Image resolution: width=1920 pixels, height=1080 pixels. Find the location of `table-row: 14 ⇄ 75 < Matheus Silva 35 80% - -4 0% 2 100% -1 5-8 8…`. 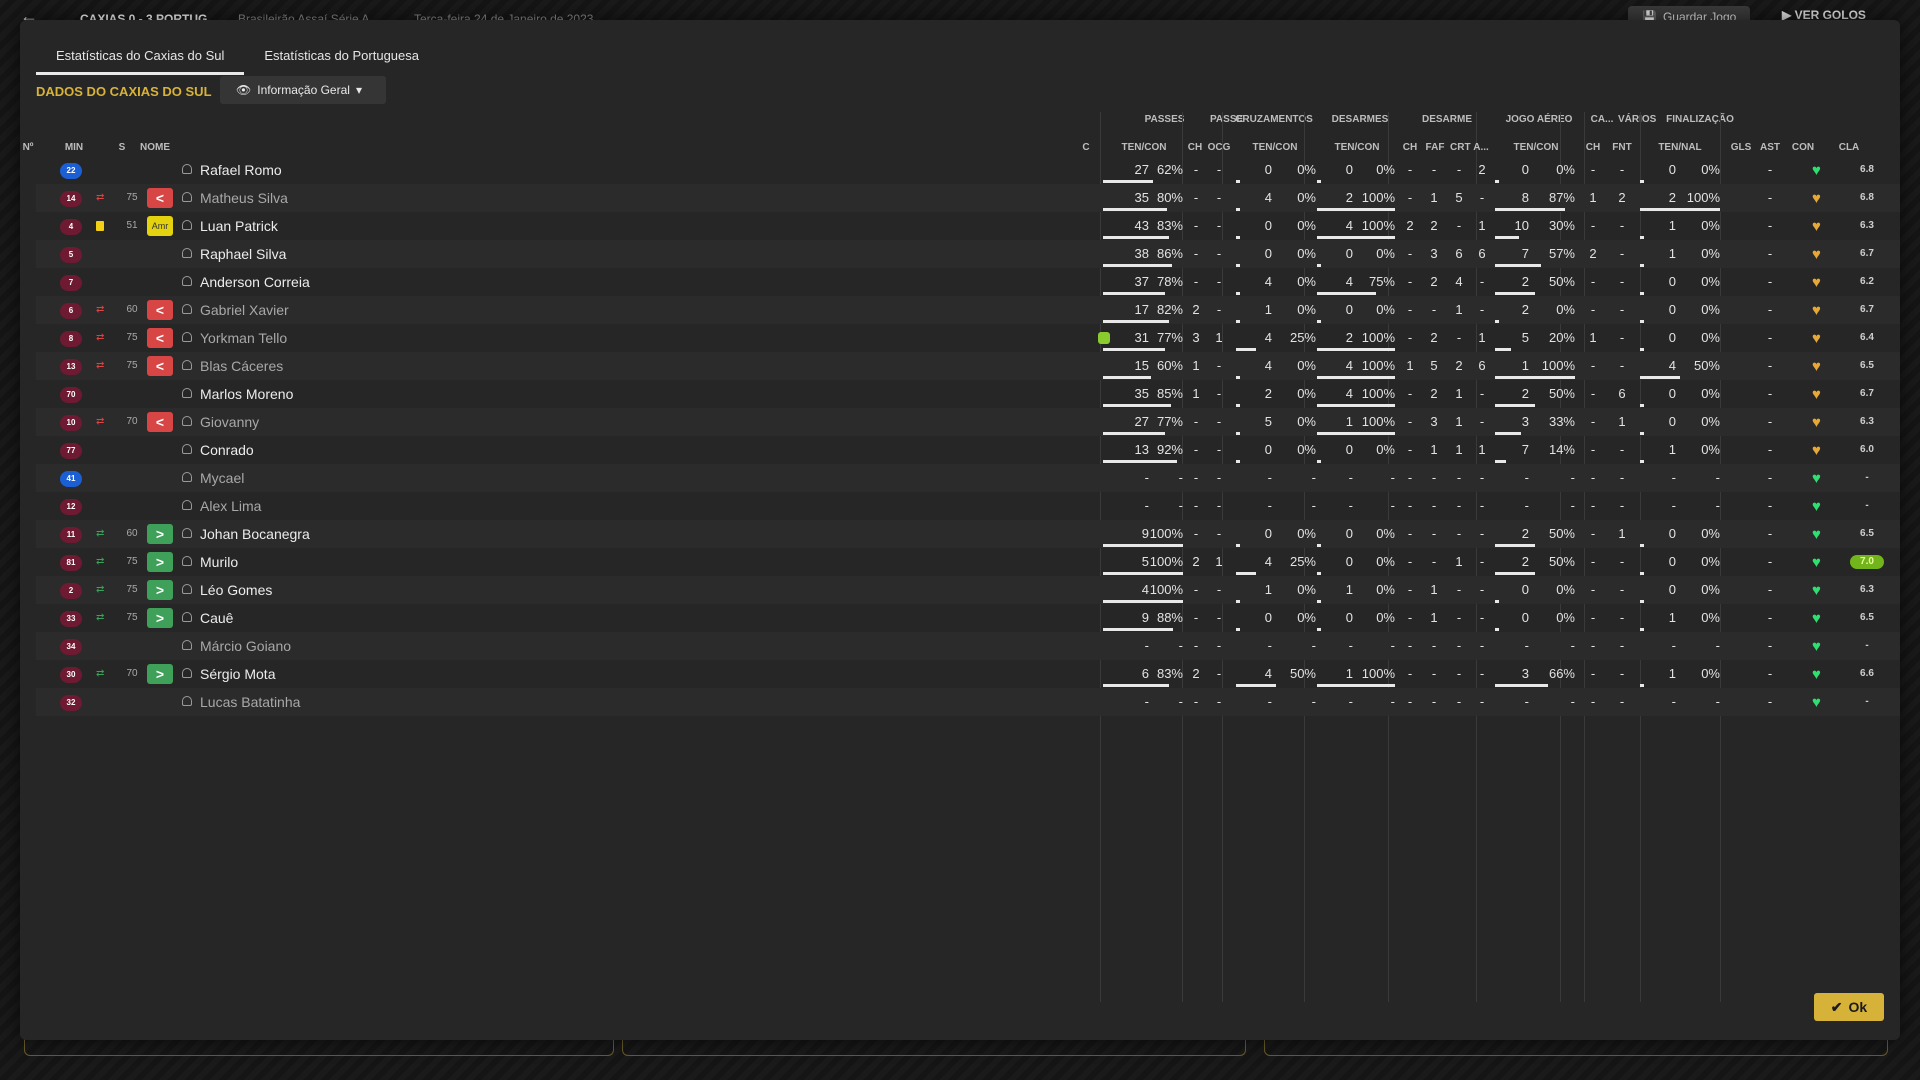

table-row: 14 ⇄ 75 < Matheus Silva 35 80% - -4 0% 2 100% -1 5-8 8… is located at coordinates (968, 198).